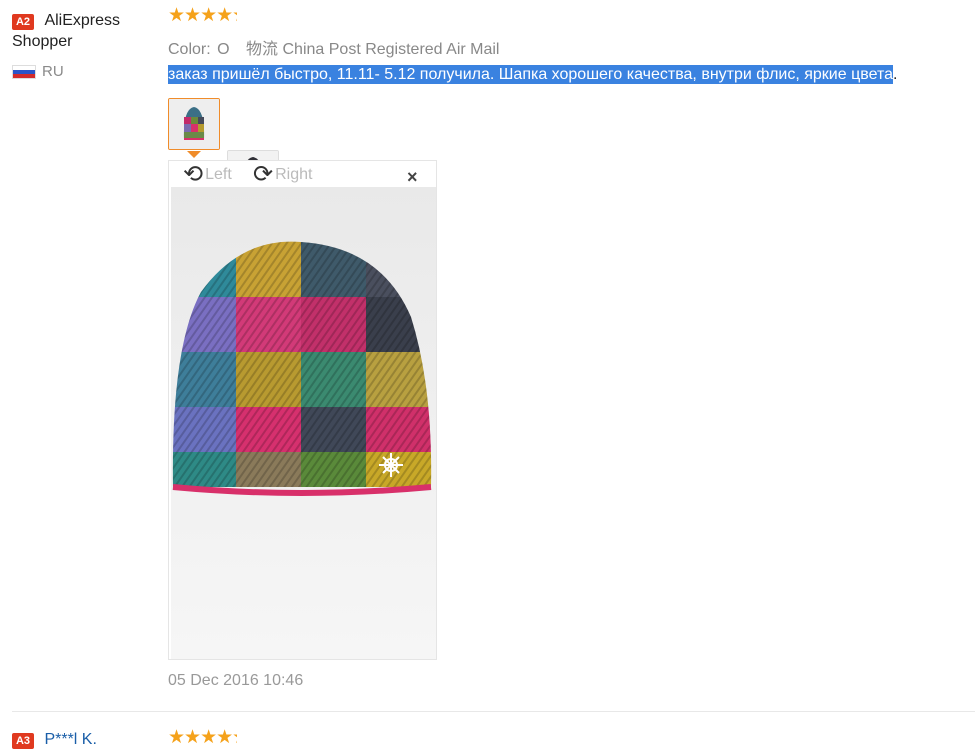 The image size is (975, 750). Describe the element at coordinates (223, 49) in the screenshot. I see `color-value: O` at that location.